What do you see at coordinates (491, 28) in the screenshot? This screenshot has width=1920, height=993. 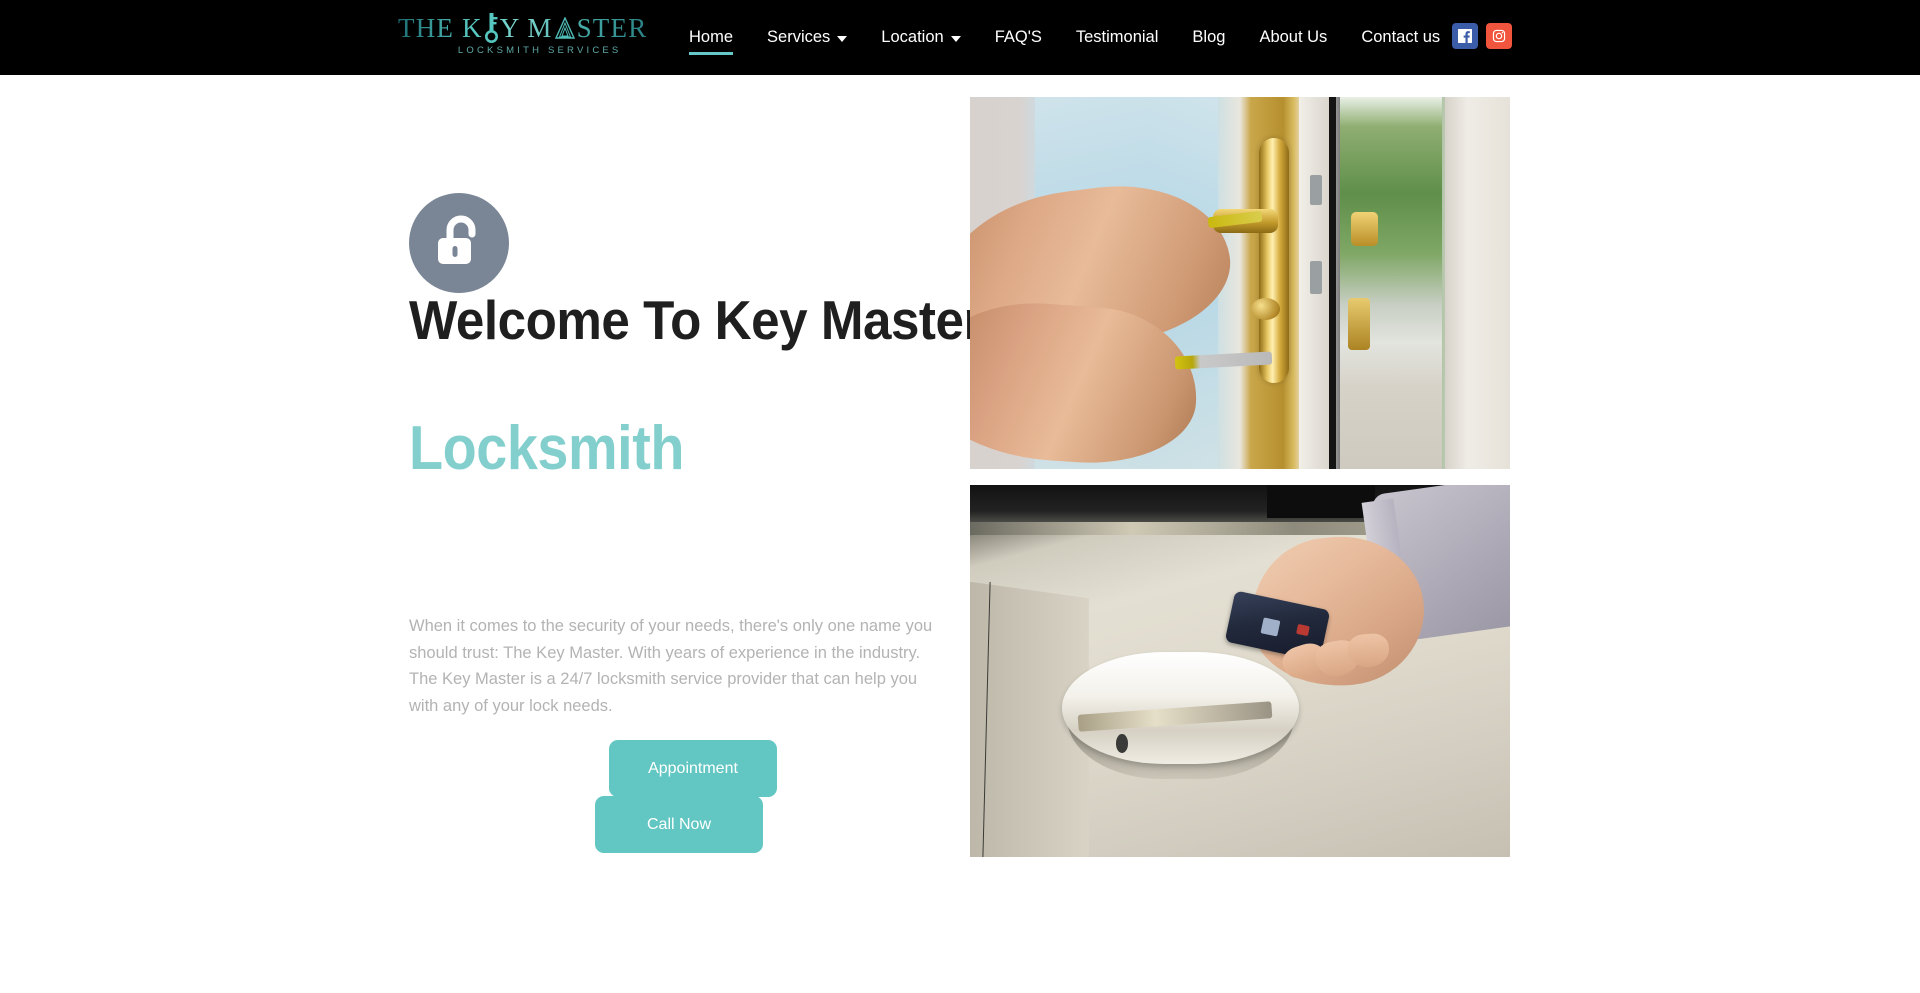 I see `logo-key-icon` at bounding box center [491, 28].